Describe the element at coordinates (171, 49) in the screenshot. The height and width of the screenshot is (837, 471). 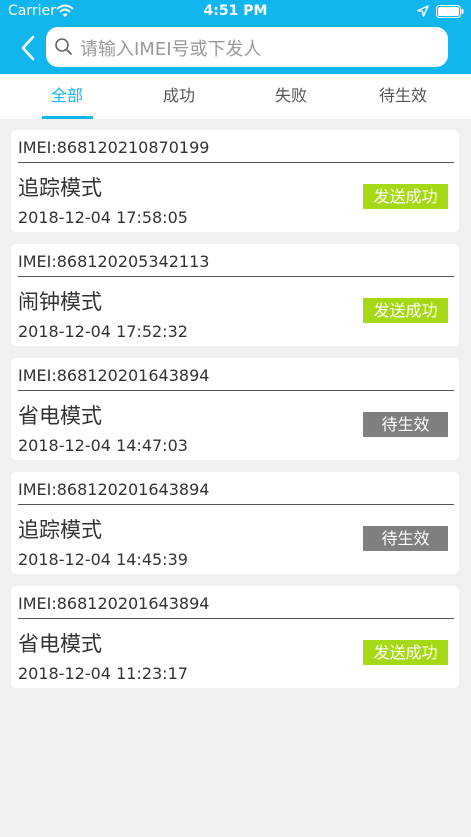
I see `search-placeholder: 请输入IMEI号或下发人` at that location.